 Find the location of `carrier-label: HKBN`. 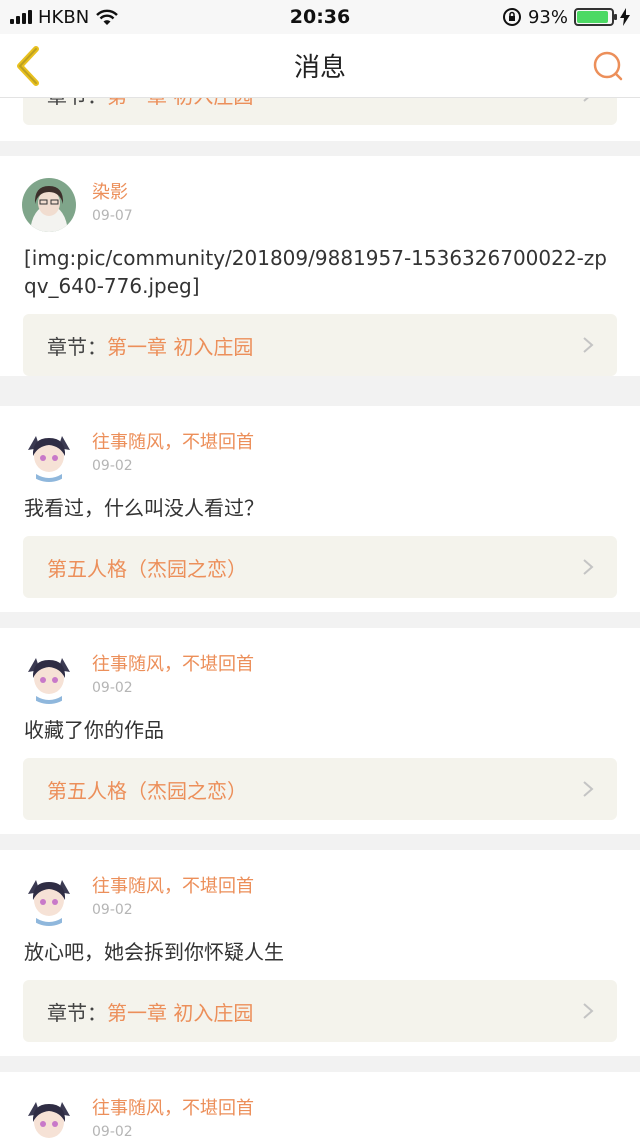

carrier-label: HKBN is located at coordinates (64, 17).